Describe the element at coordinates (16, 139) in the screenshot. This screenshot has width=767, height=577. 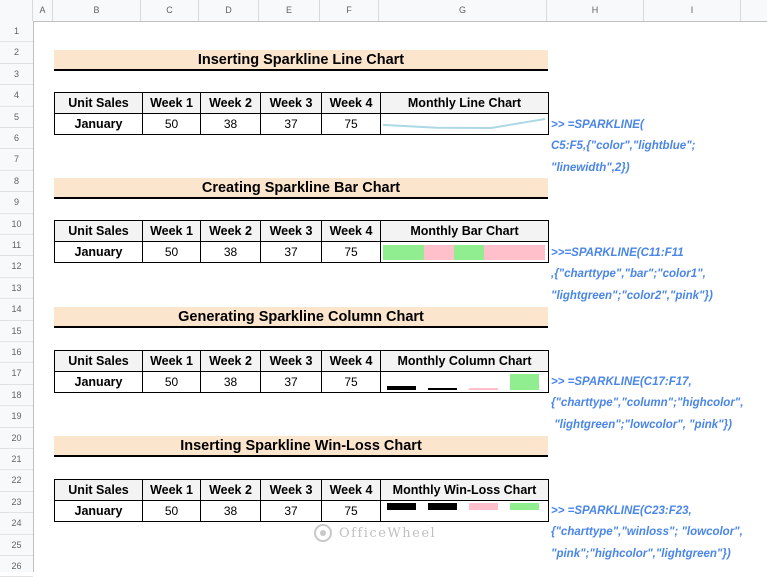
I see `row-header-6: 6` at that location.